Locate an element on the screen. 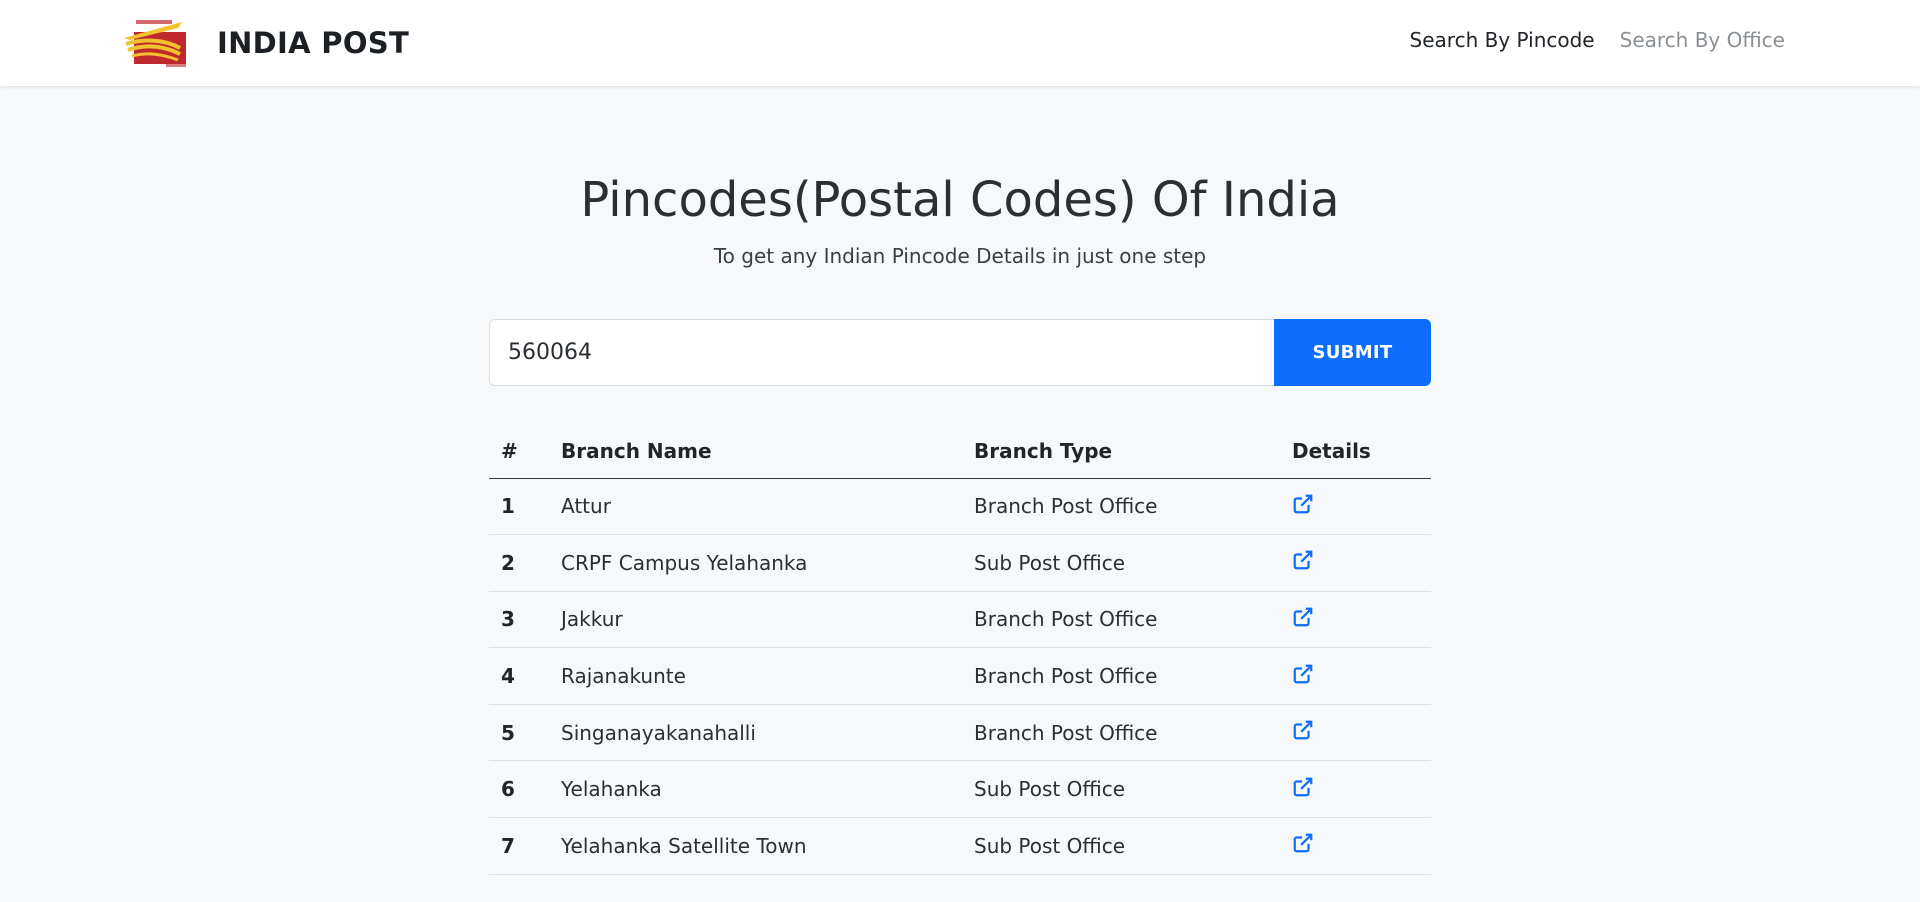  row-number: 3 is located at coordinates (525, 620).